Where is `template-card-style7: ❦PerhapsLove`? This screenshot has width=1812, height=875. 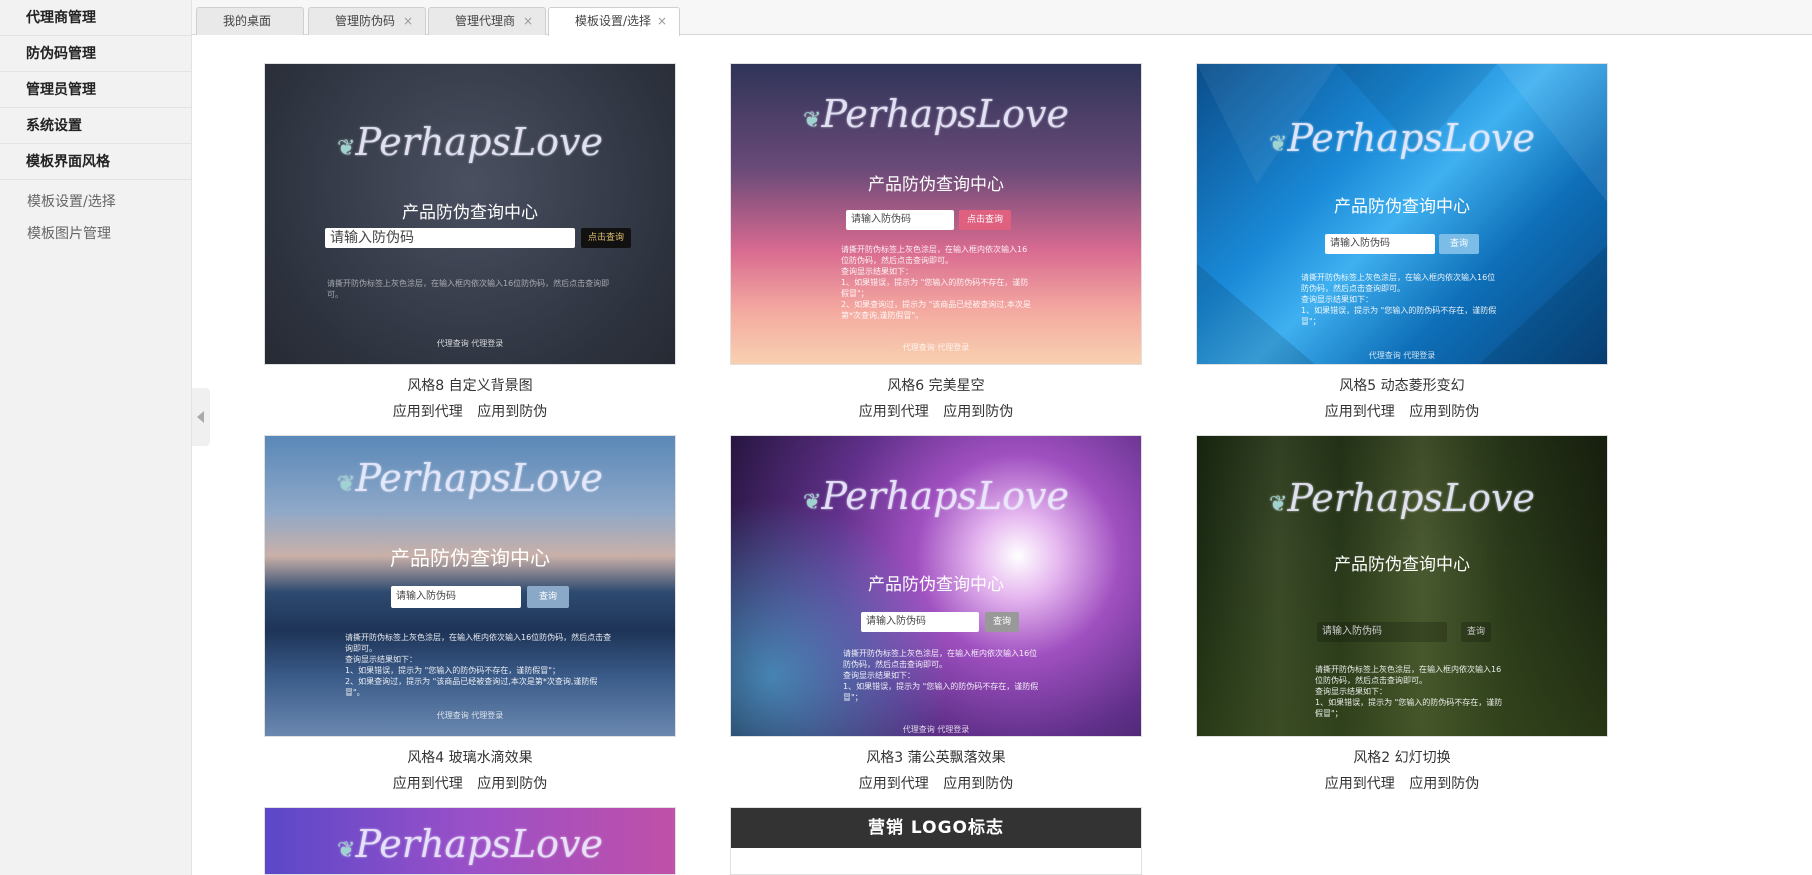
template-card-style7: ❦PerhapsLove is located at coordinates (470, 841).